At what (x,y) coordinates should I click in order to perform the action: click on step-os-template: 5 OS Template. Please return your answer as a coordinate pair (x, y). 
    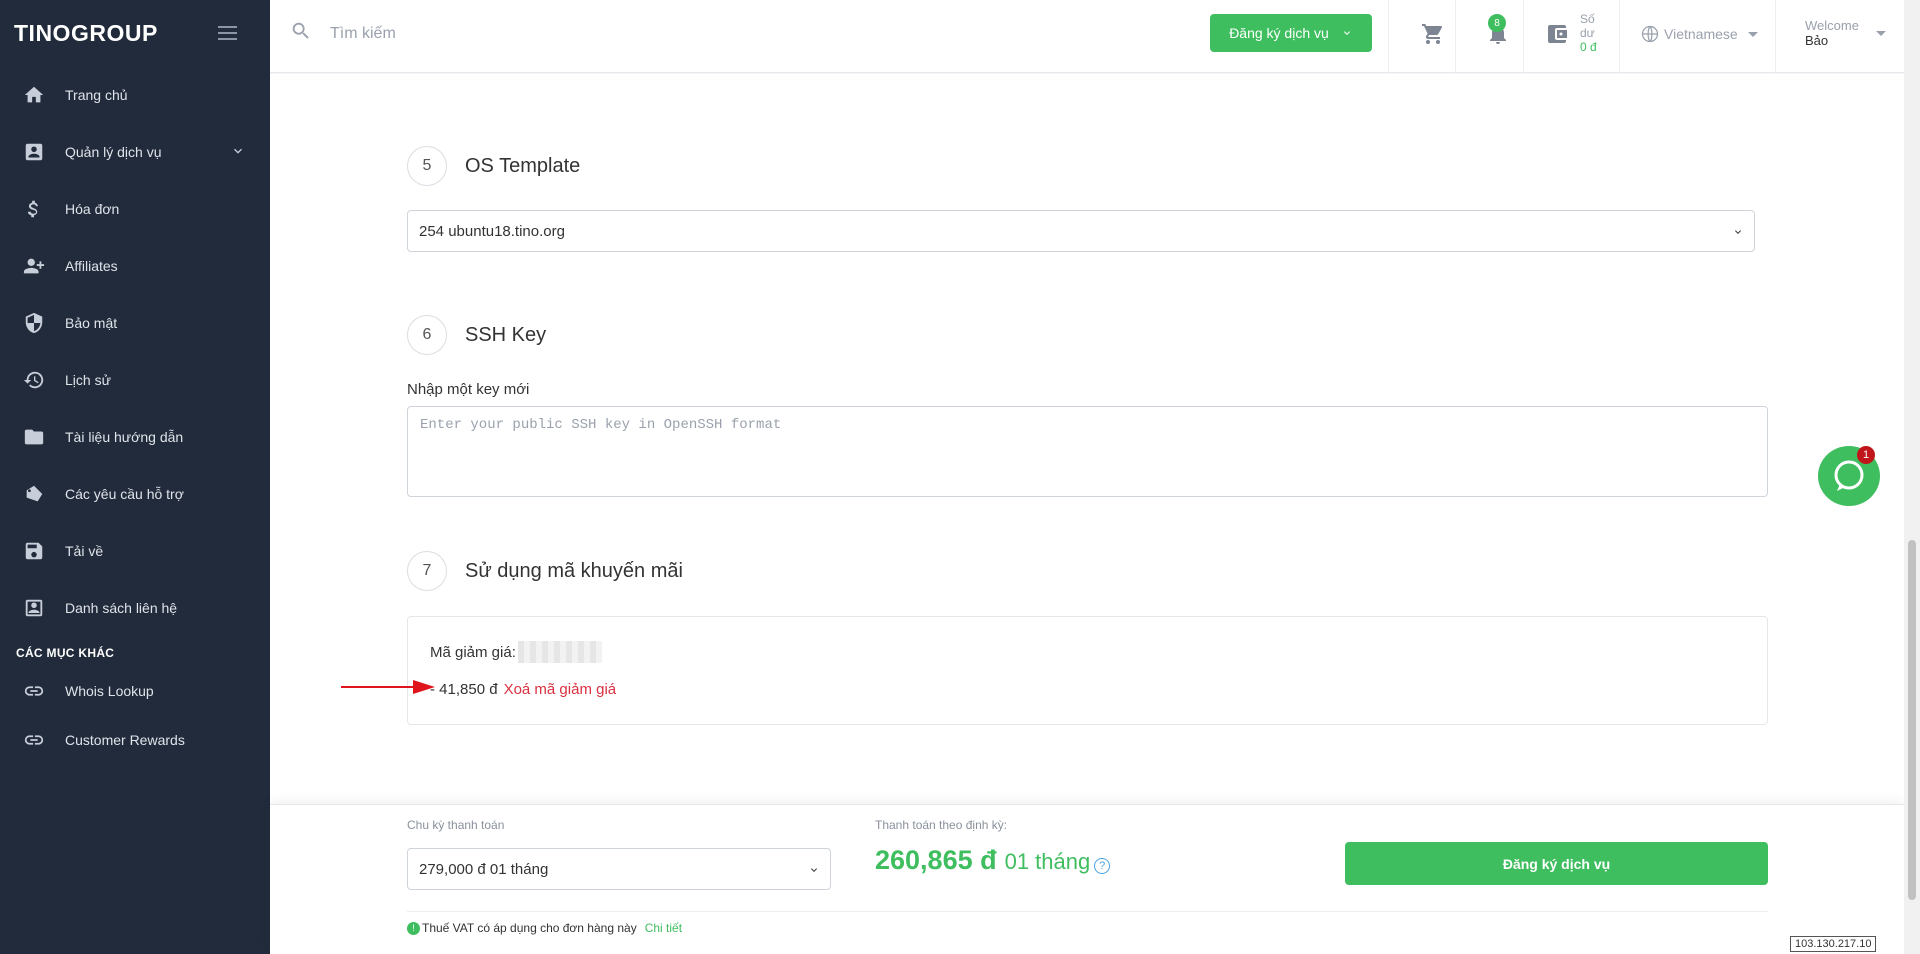
    Looking at the image, I should click on (493, 166).